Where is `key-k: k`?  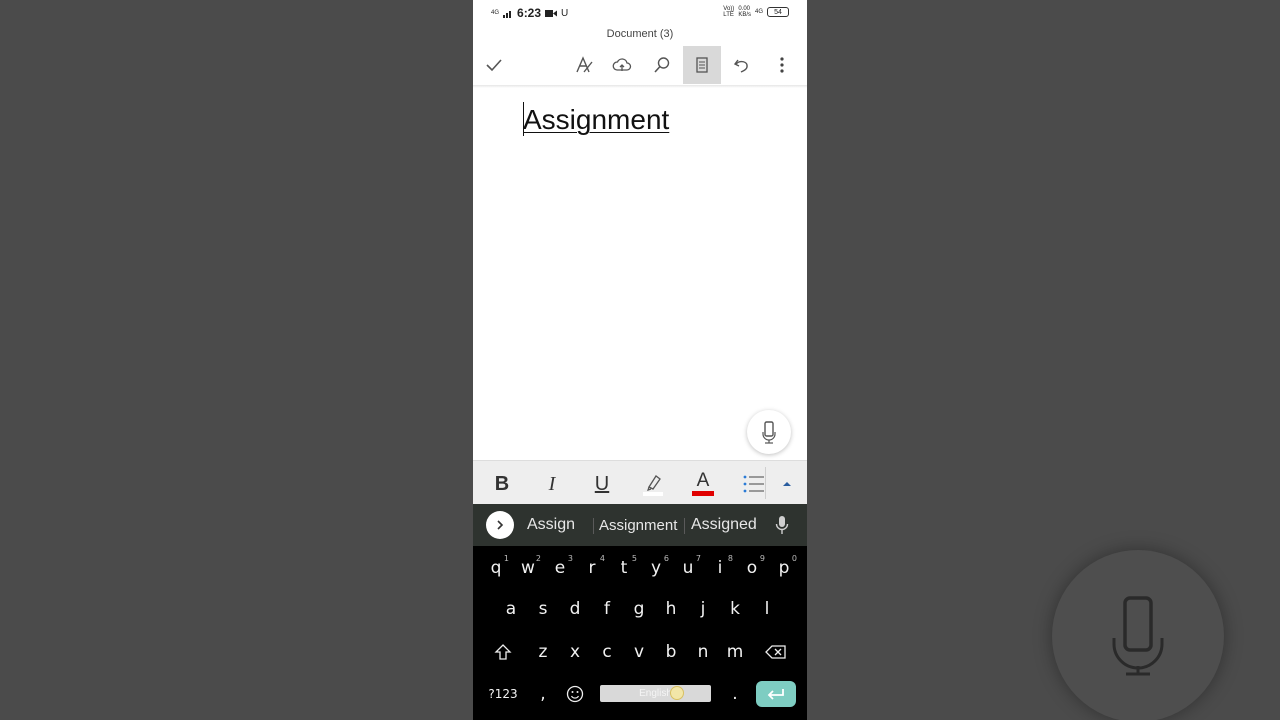 key-k: k is located at coordinates (735, 609).